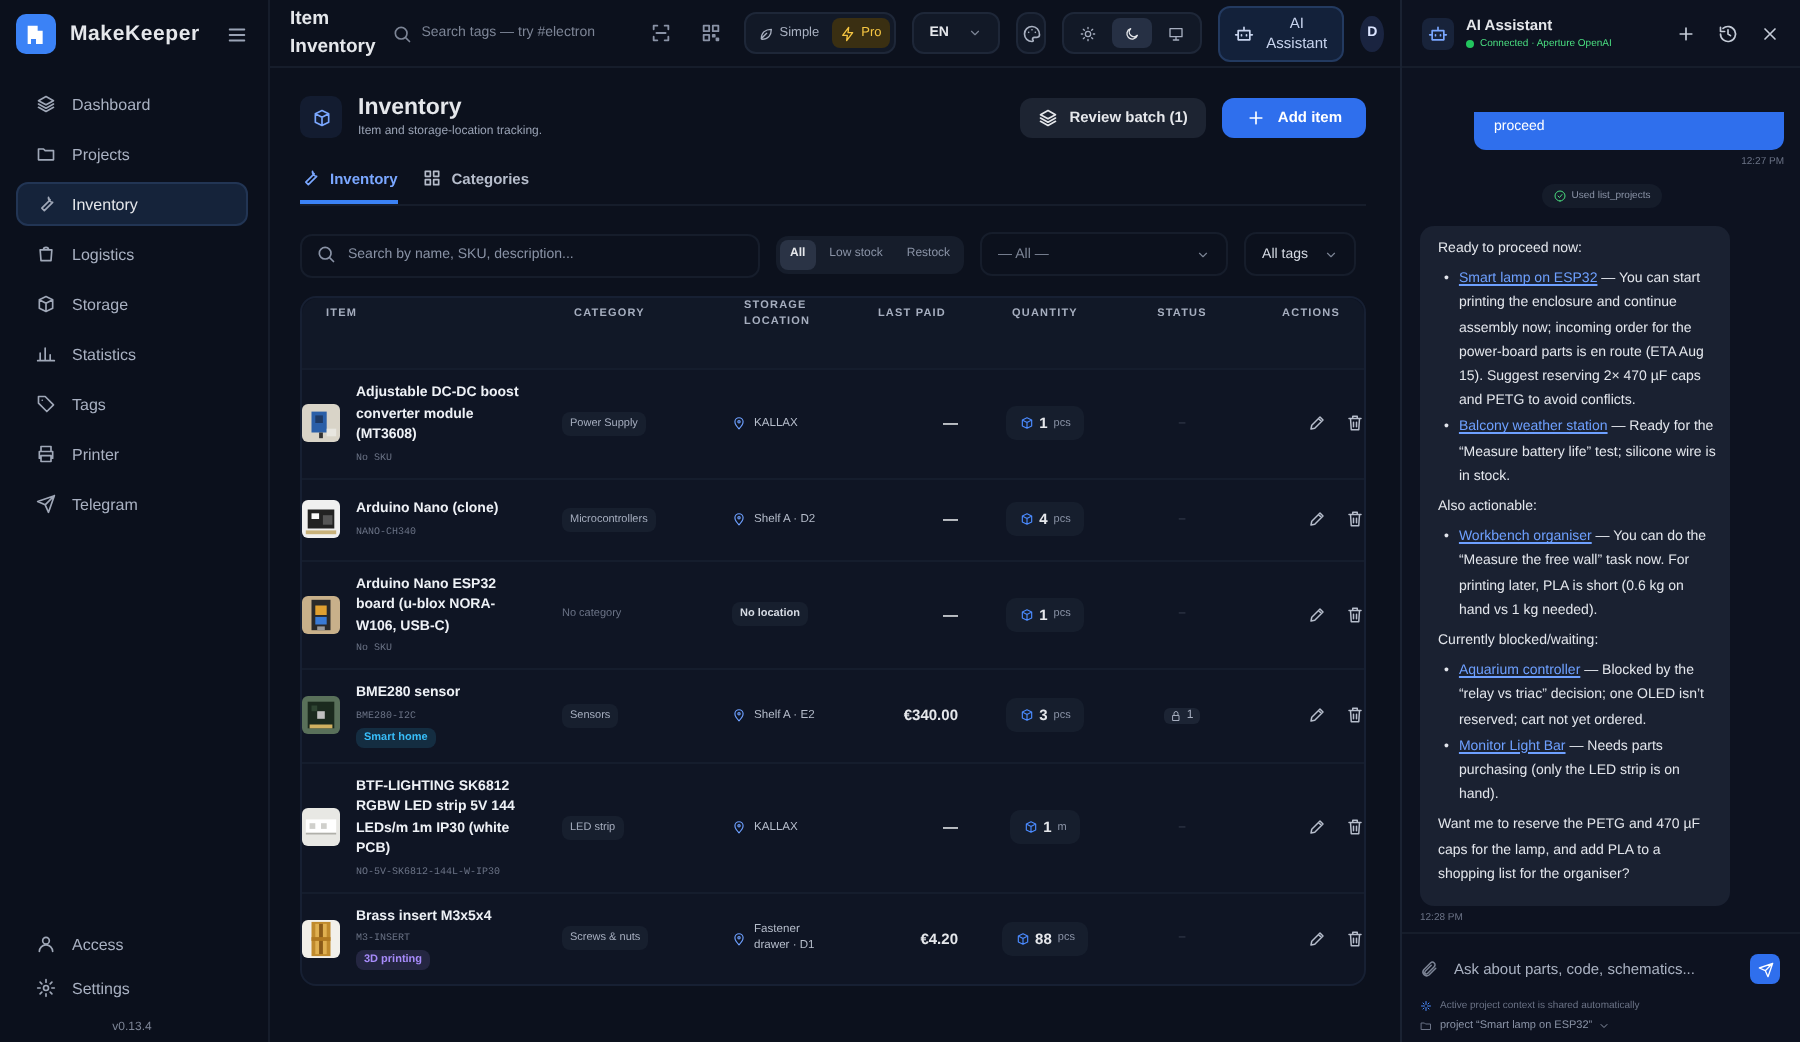 The height and width of the screenshot is (1042, 1800). What do you see at coordinates (132, 204) in the screenshot?
I see `sidebar-item: Inventory` at bounding box center [132, 204].